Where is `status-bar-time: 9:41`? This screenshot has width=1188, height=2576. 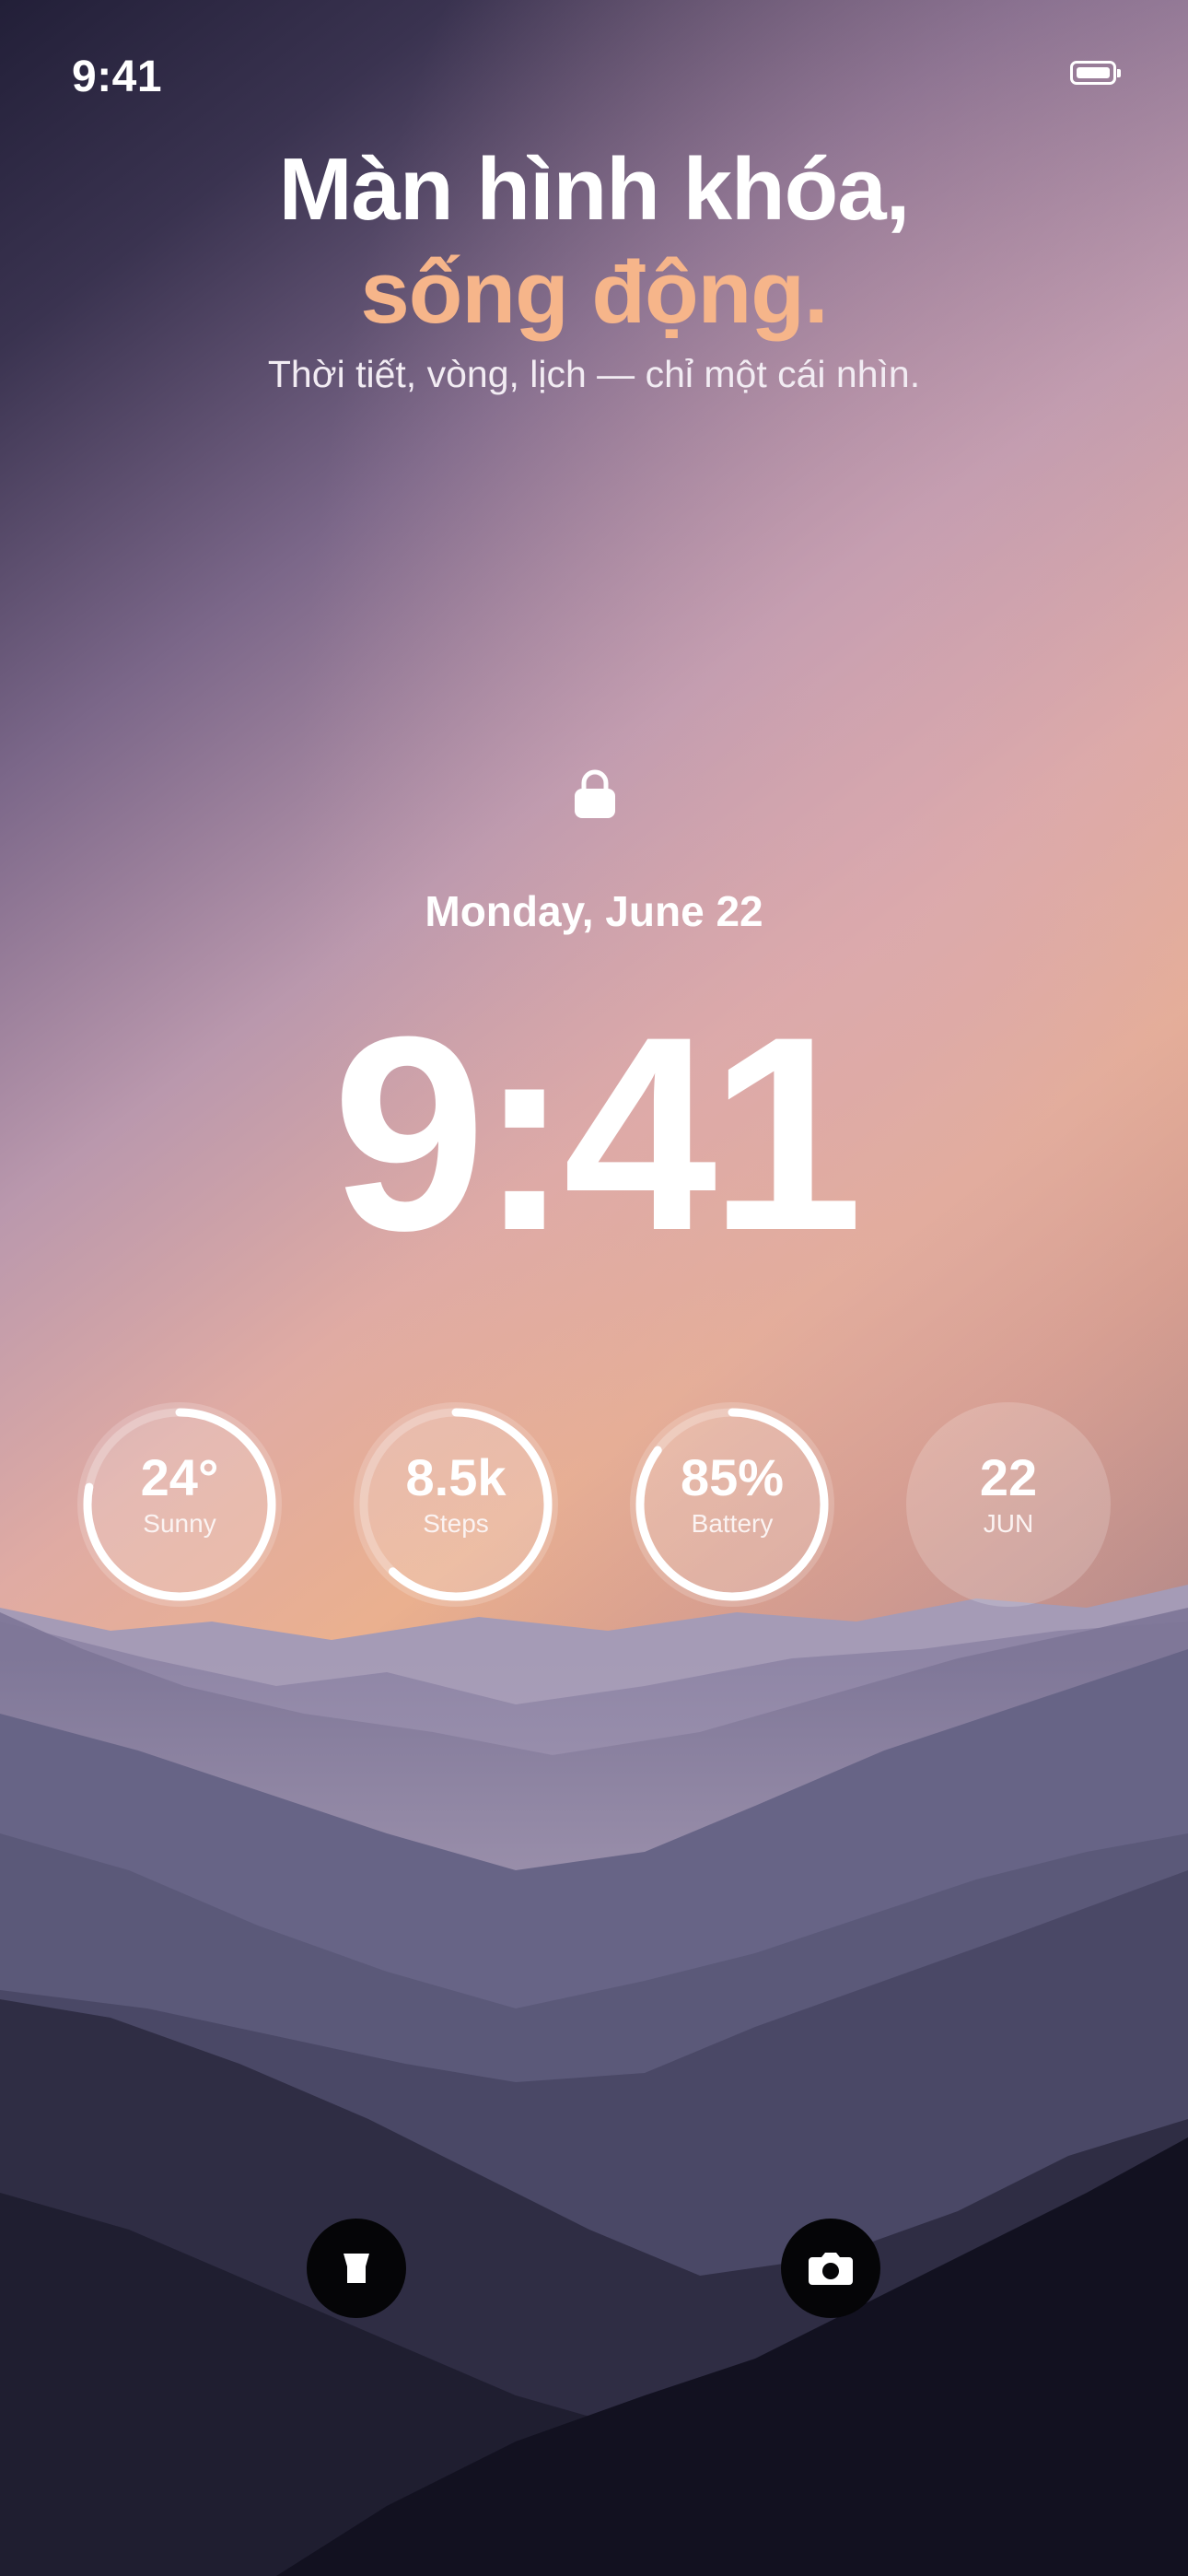 status-bar-time: 9:41 is located at coordinates (117, 77).